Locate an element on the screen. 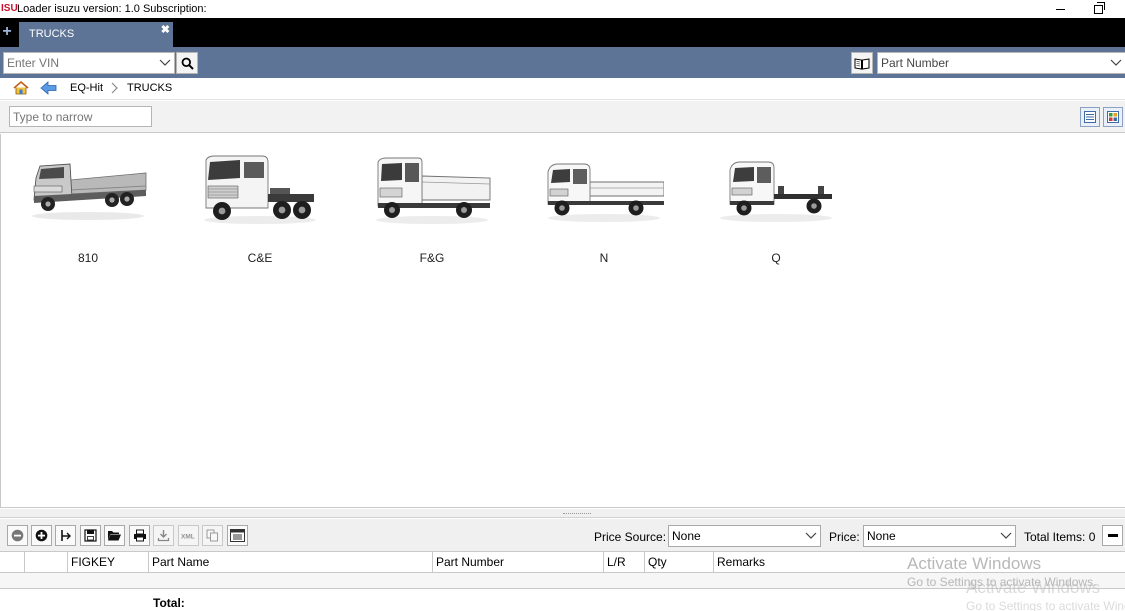 The image size is (1125, 611). minus-icon is located at coordinates (1112, 535).